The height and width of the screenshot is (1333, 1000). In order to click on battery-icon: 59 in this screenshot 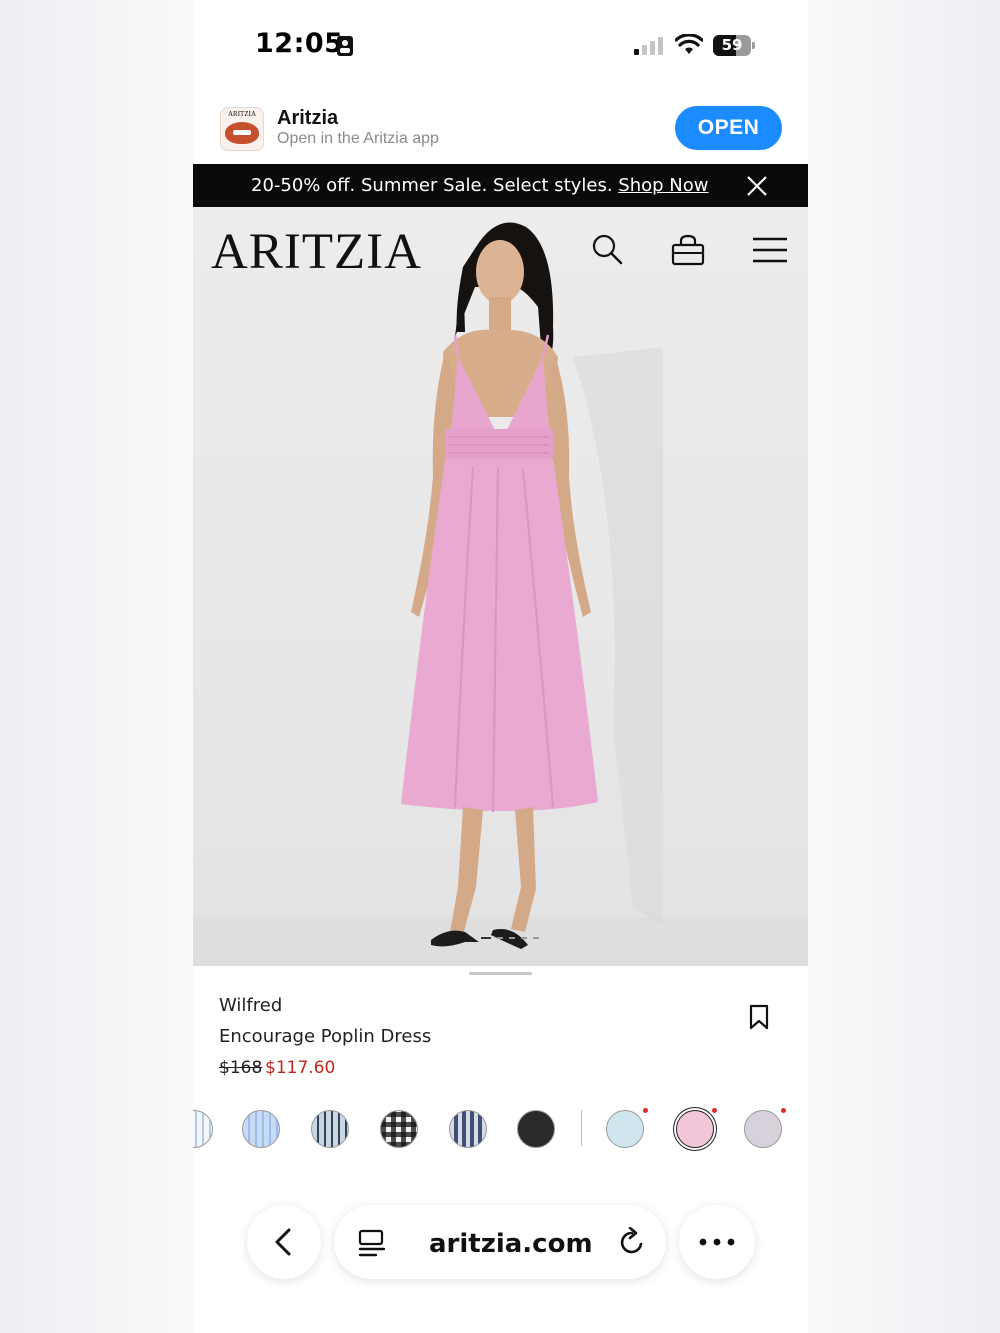, I will do `click(734, 45)`.